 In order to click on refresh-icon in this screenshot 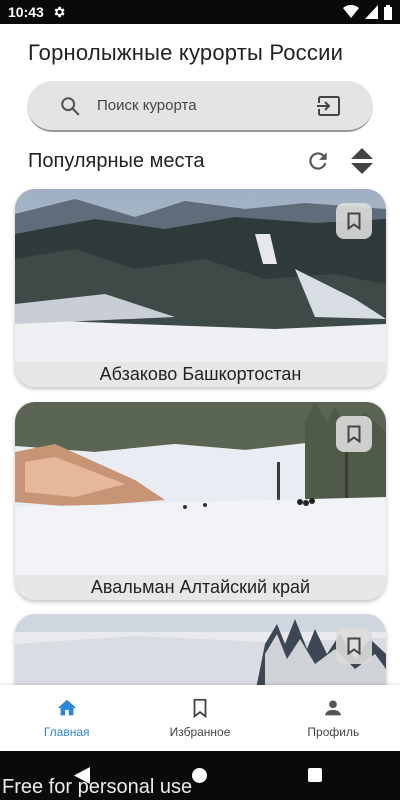, I will do `click(318, 161)`.